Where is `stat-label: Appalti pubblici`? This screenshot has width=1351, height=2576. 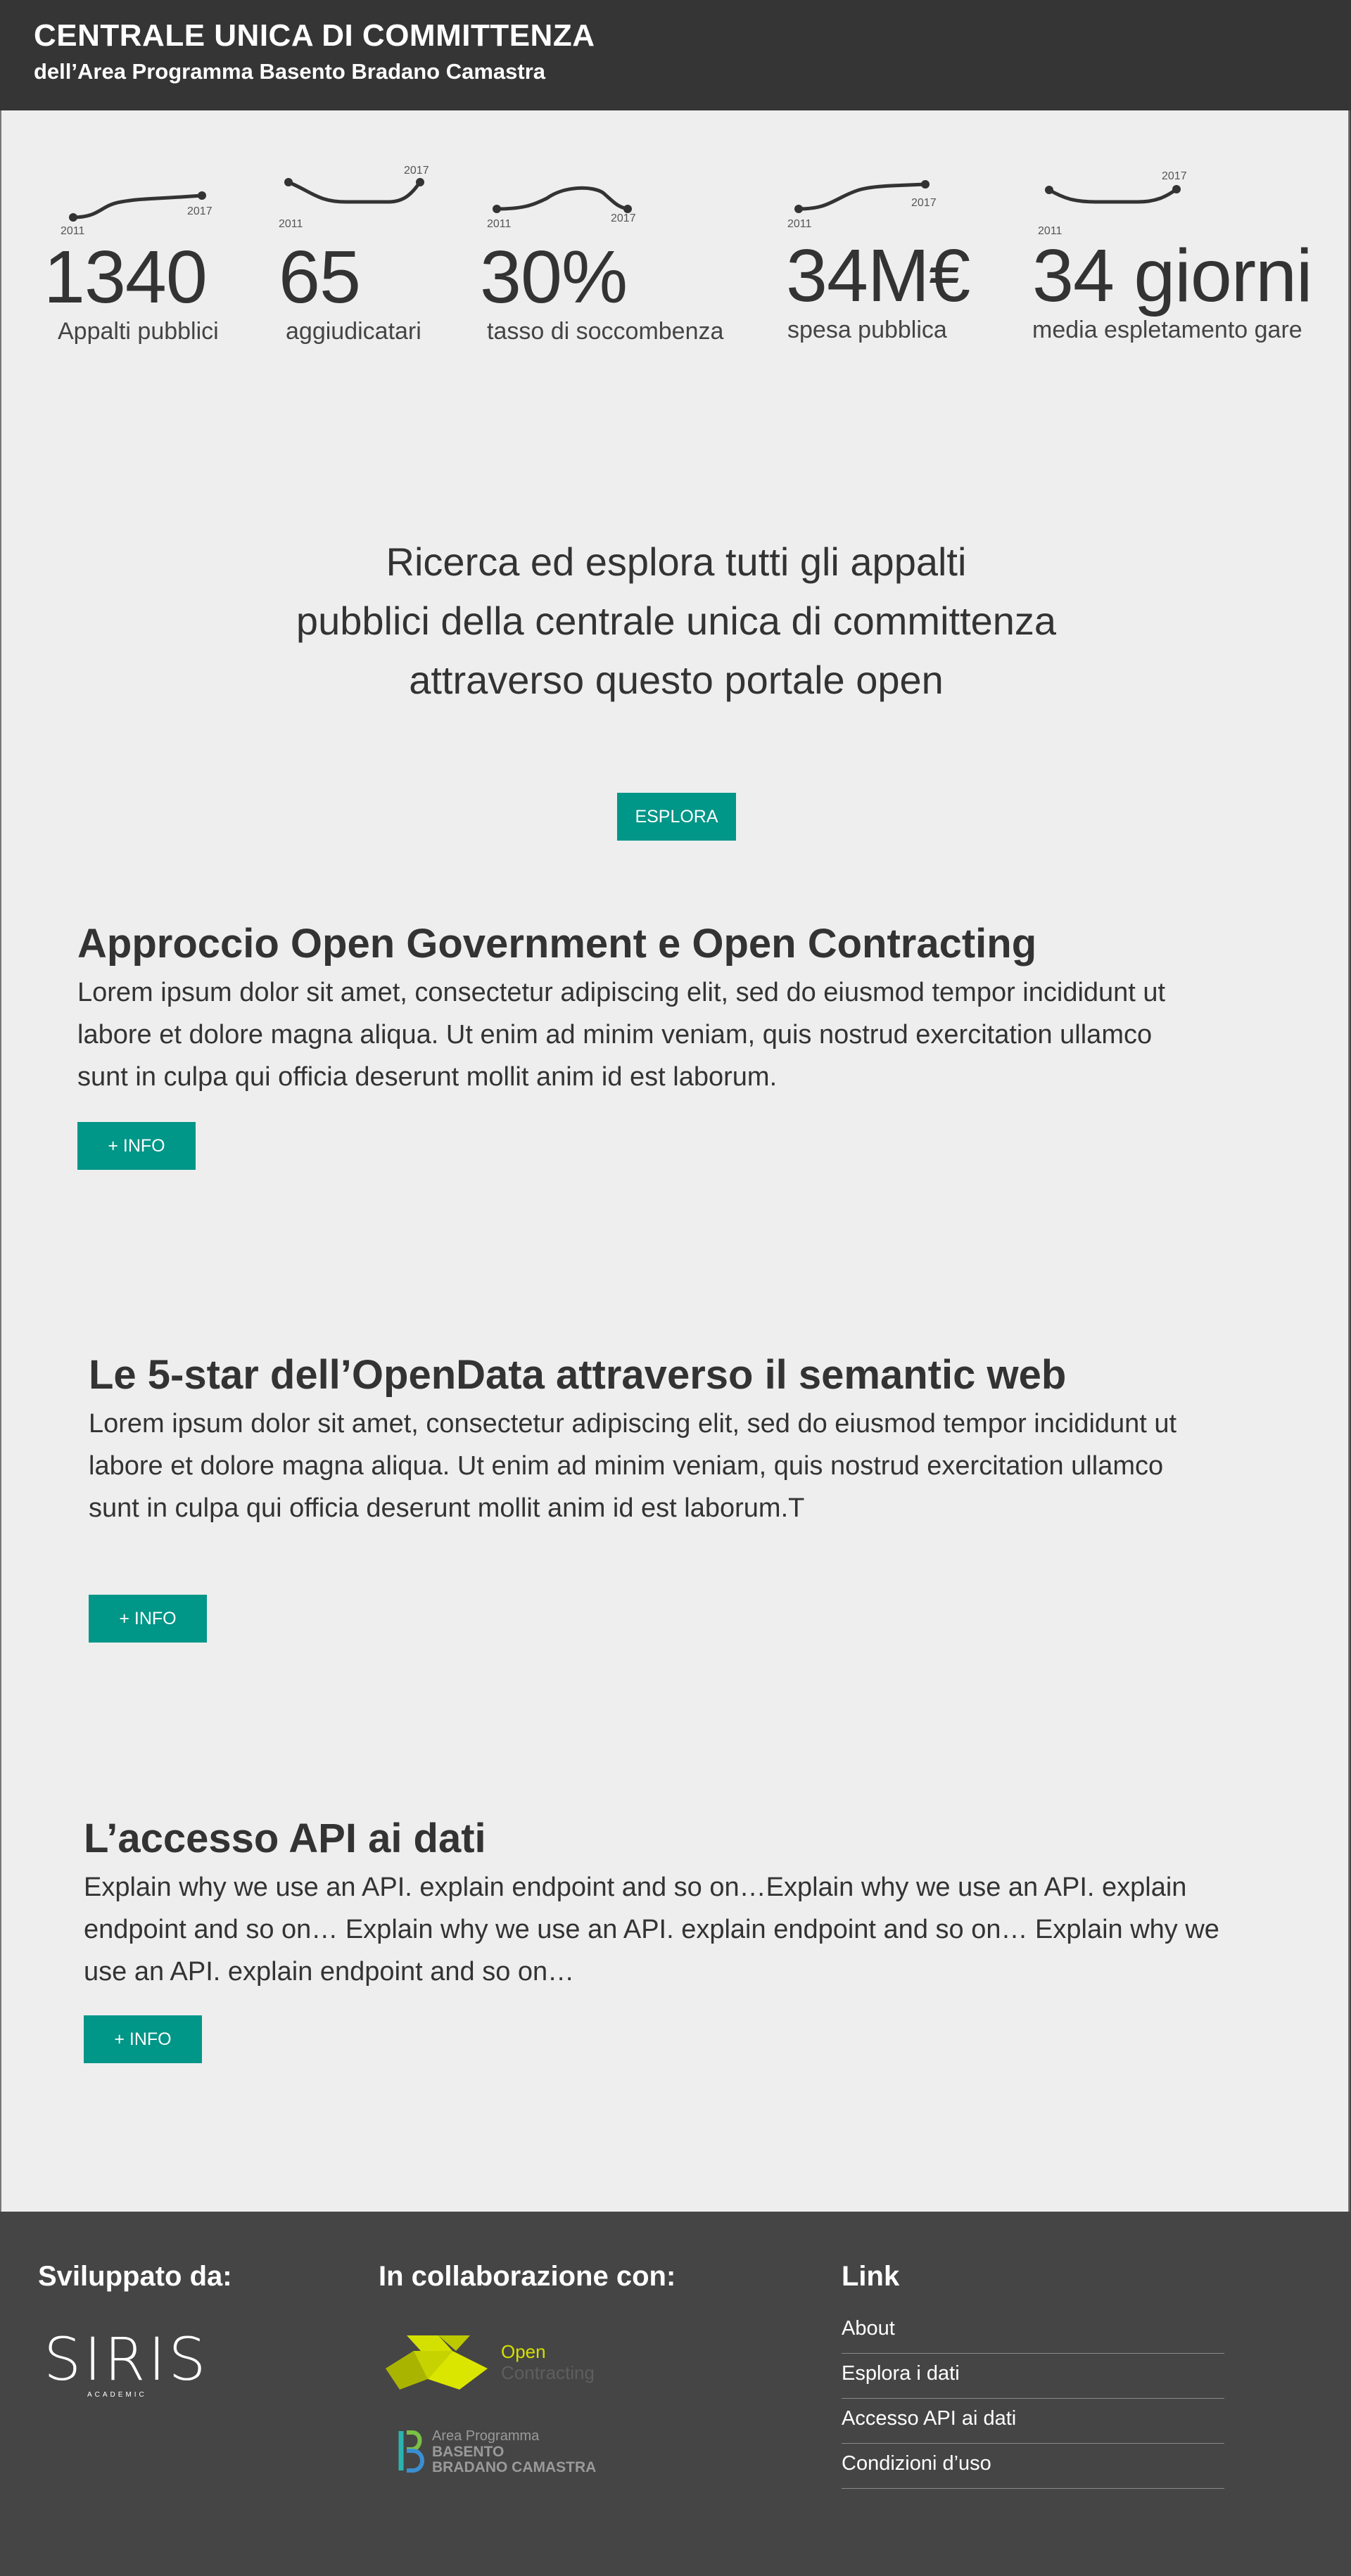
stat-label: Appalti pubblici is located at coordinates (138, 331).